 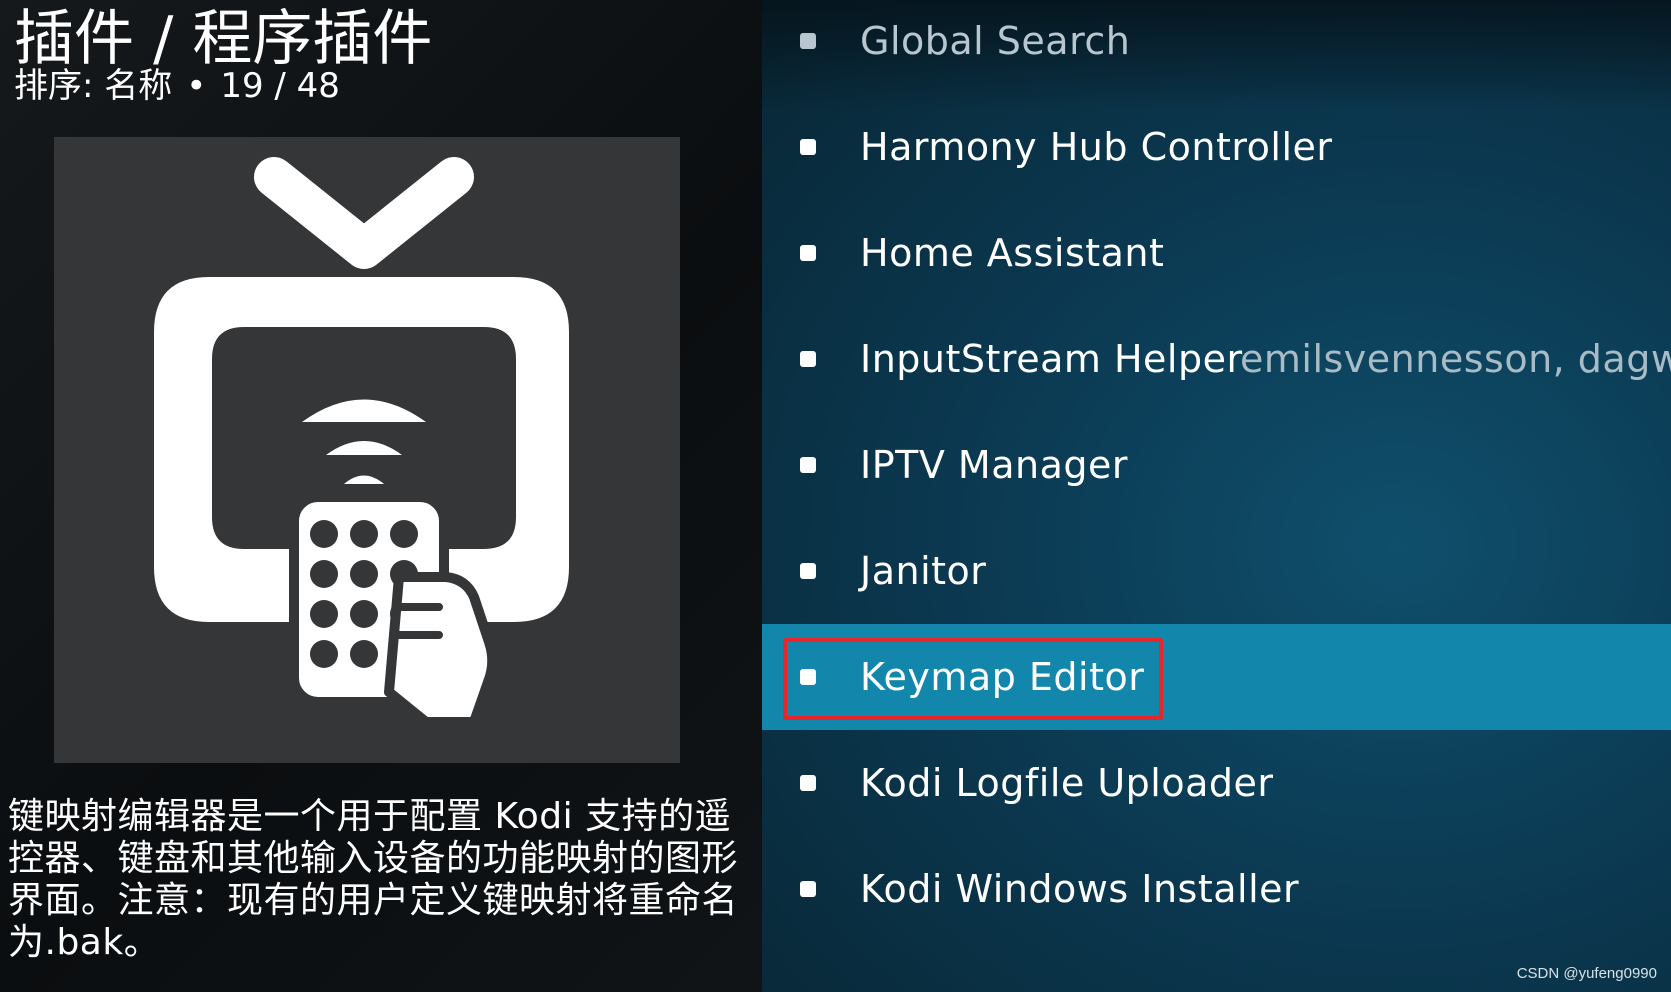 I want to click on item-position: 19 / 48, so click(x=280, y=86).